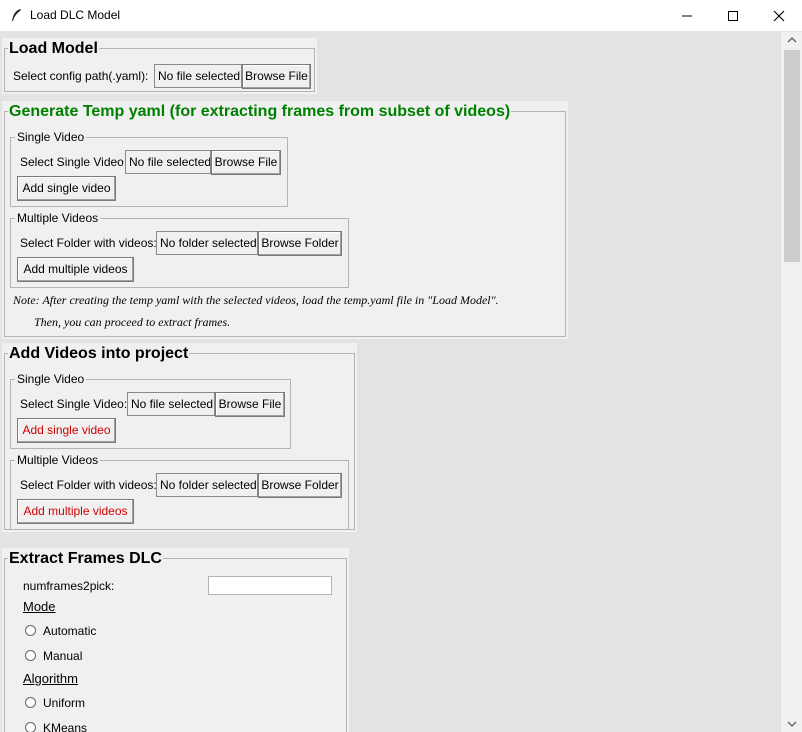  I want to click on temp-single-title: Single Video, so click(51, 137).